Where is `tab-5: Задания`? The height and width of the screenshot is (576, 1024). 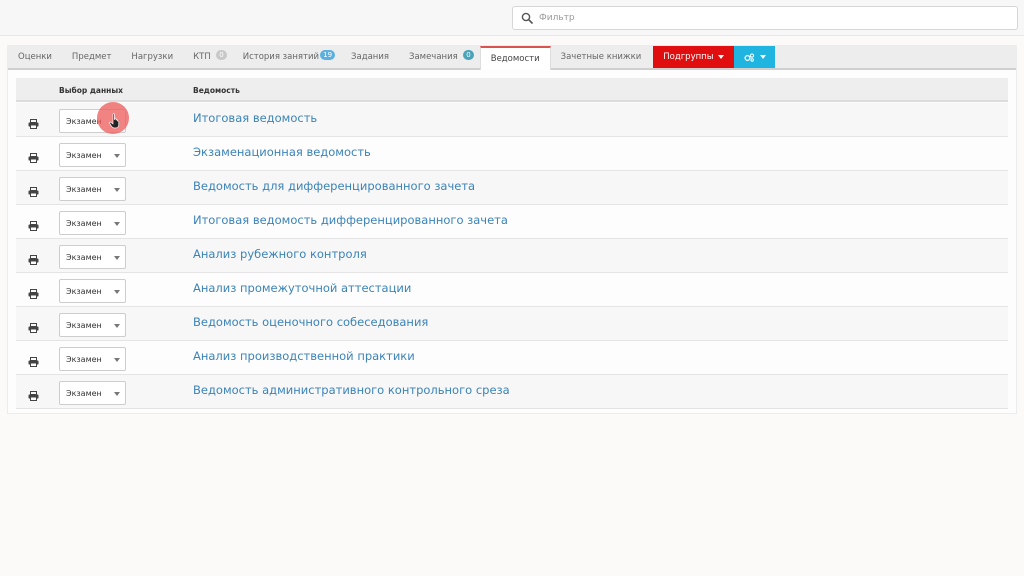 tab-5: Задания is located at coordinates (370, 57).